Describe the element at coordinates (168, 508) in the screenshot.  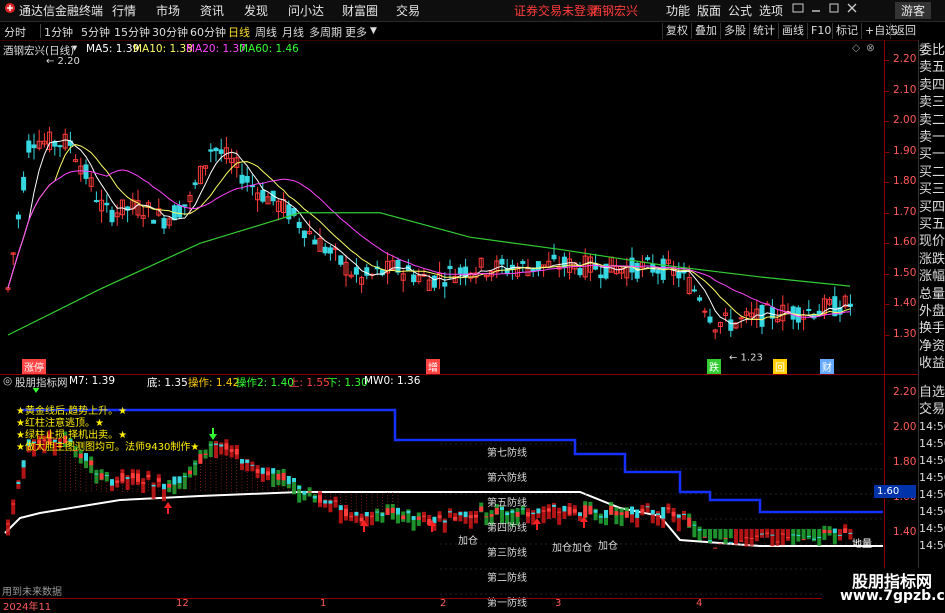
I see `buy-arrow-icon` at that location.